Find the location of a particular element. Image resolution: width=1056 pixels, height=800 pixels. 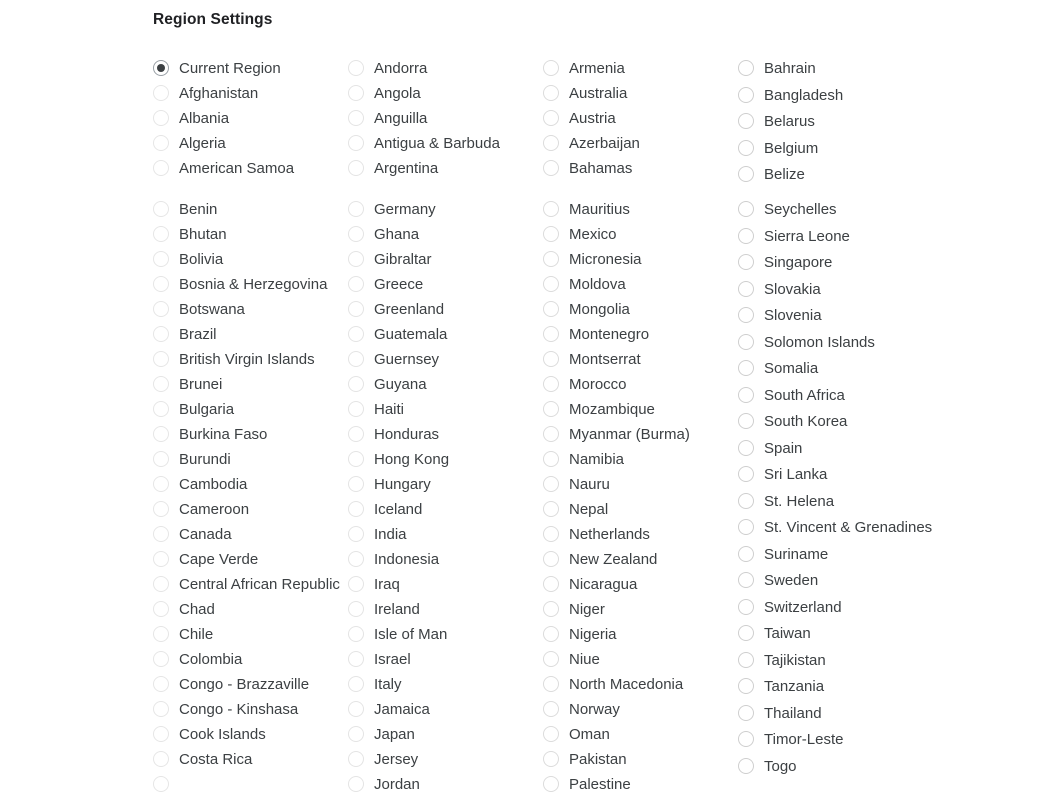

region-radio-option: Morocco is located at coordinates (640, 384).